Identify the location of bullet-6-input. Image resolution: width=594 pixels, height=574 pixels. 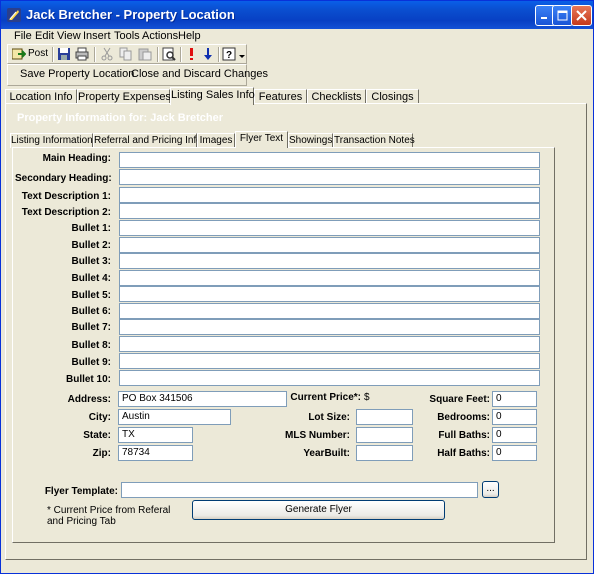
(329, 311).